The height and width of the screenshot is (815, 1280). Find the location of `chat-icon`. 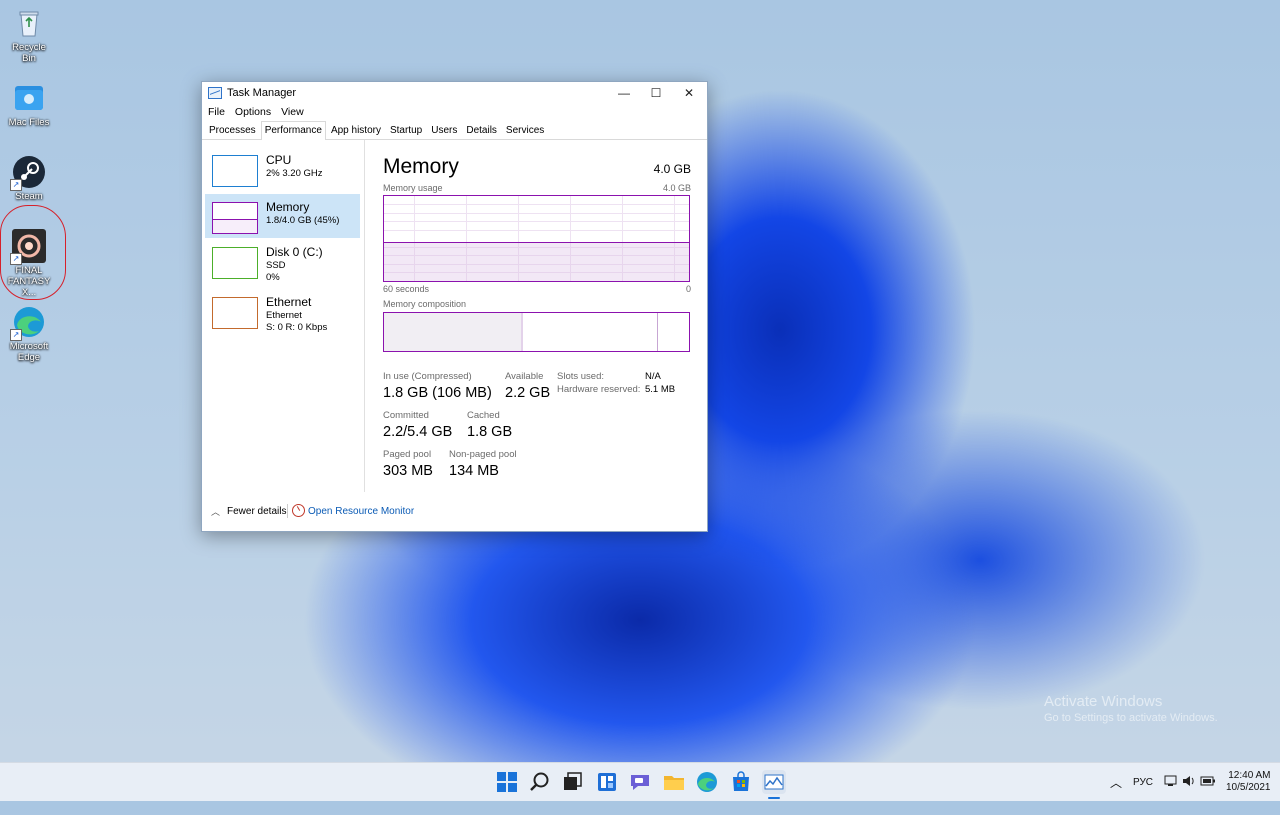

chat-icon is located at coordinates (640, 782).